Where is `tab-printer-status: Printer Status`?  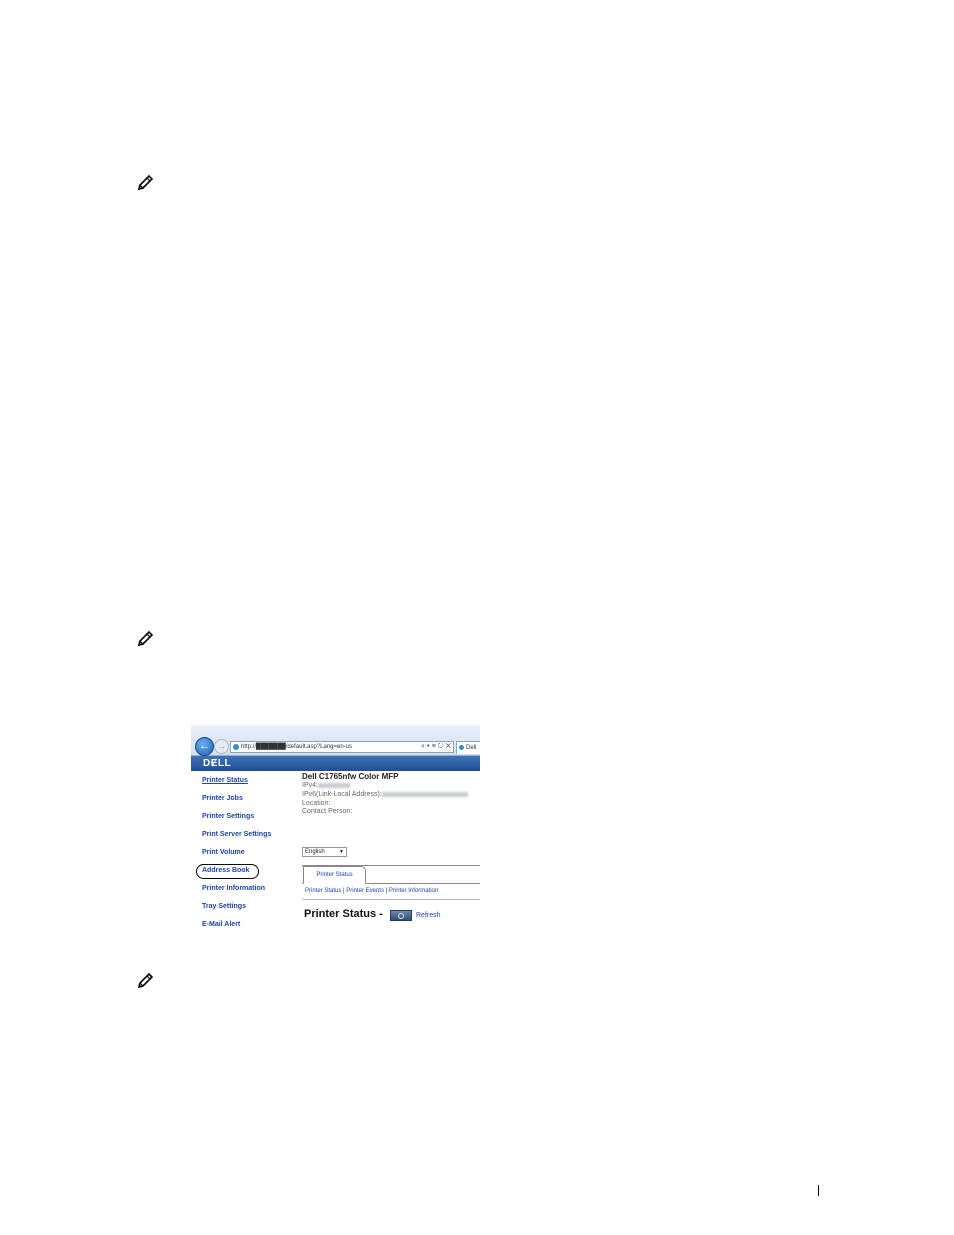
tab-printer-status: Printer Status is located at coordinates (334, 875).